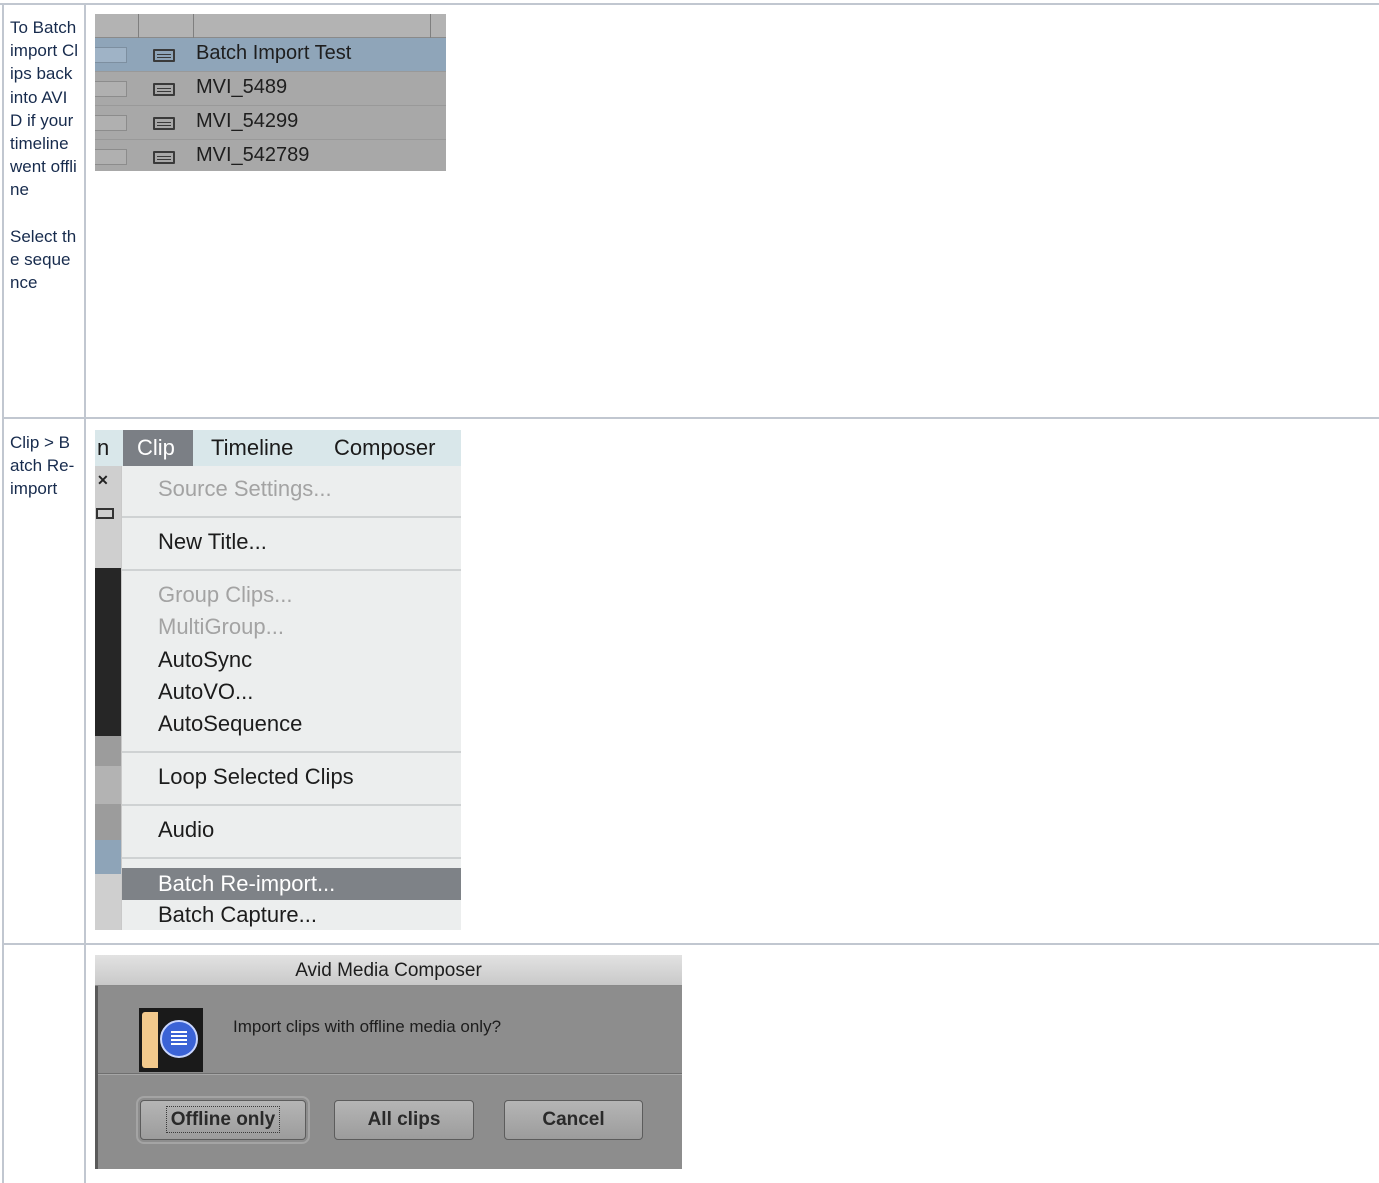  I want to click on table-top-border, so click(689, 4).